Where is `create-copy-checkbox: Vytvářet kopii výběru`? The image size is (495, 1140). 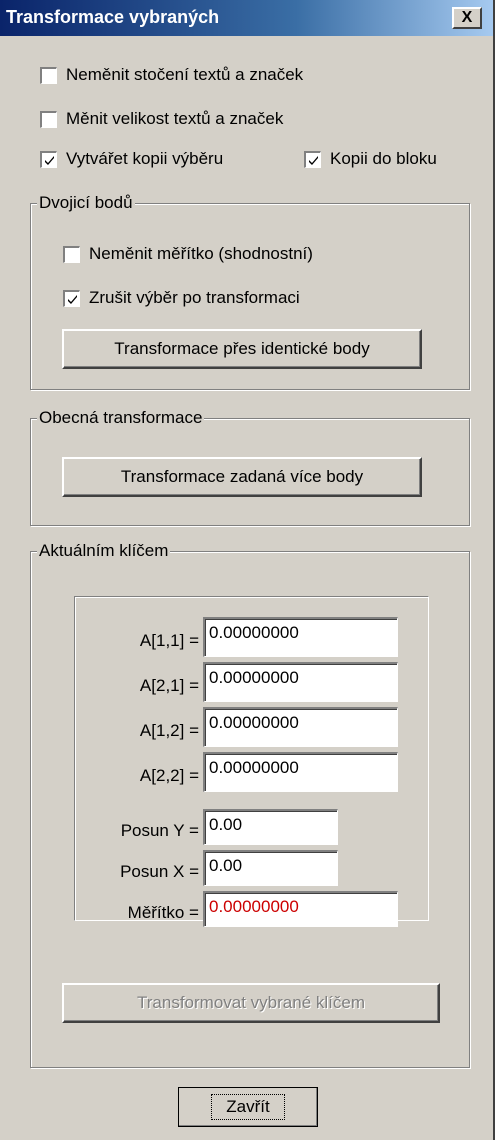
create-copy-checkbox: Vytvářet kopii výběru is located at coordinates (131, 159).